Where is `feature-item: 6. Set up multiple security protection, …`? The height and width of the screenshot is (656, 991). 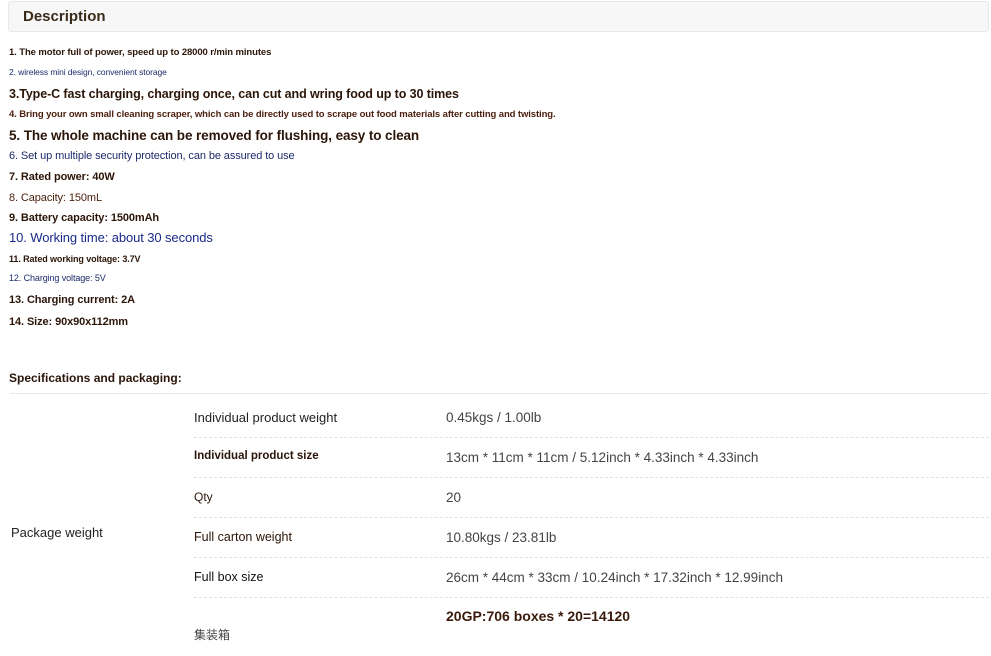
feature-item: 6. Set up multiple security protection, … is located at coordinates (152, 156).